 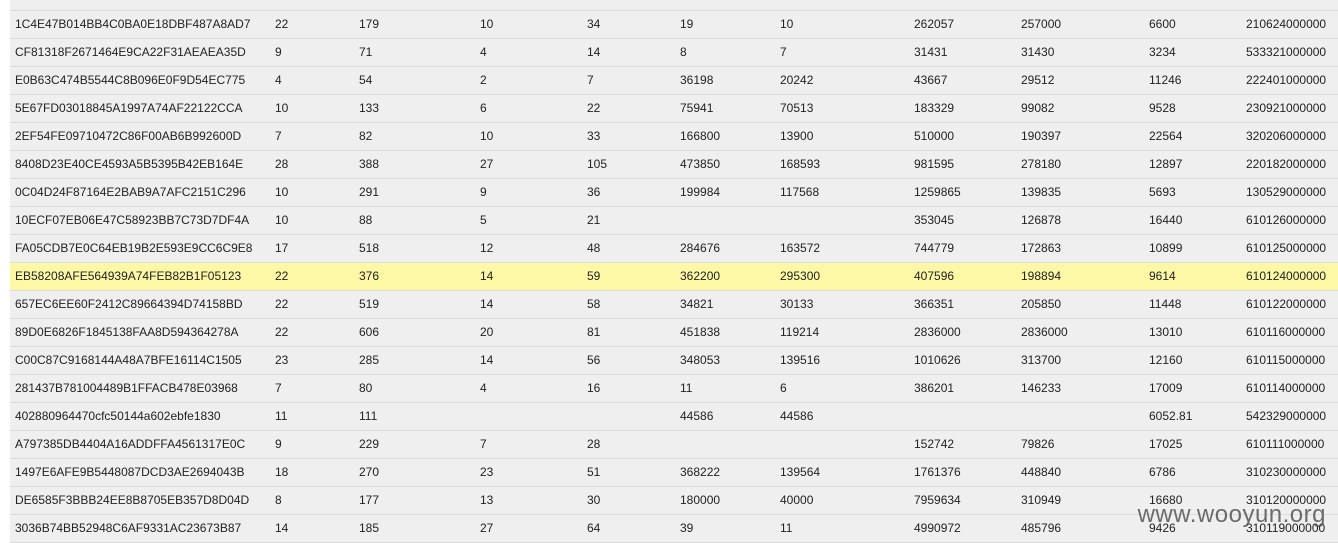 What do you see at coordinates (697, 416) in the screenshot?
I see `table-cell: 44586` at bounding box center [697, 416].